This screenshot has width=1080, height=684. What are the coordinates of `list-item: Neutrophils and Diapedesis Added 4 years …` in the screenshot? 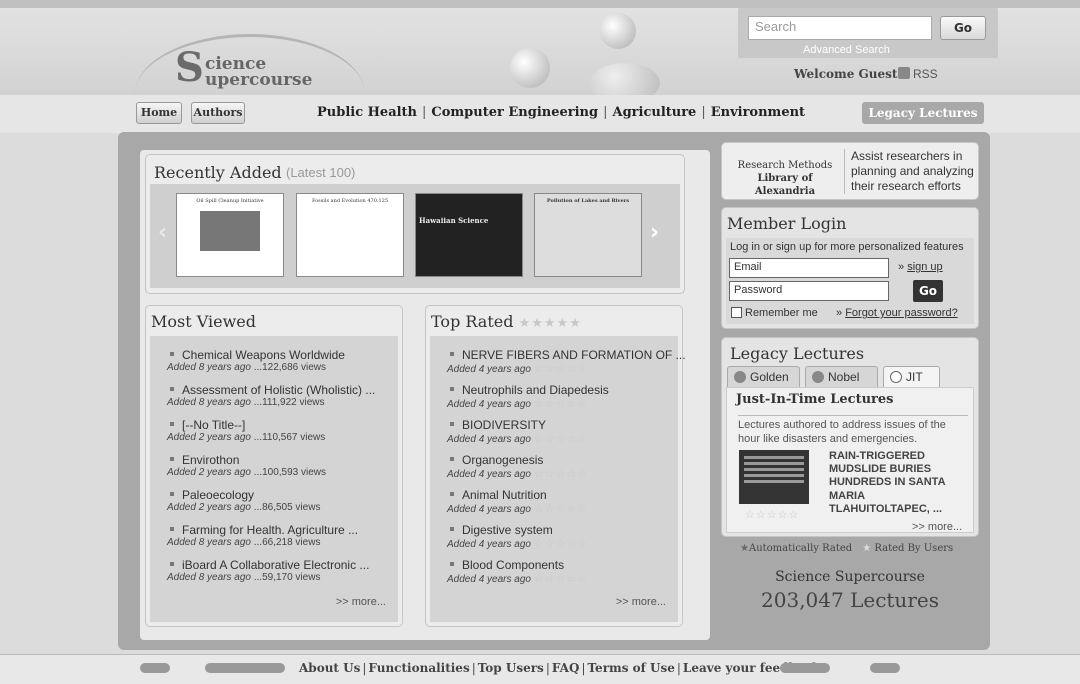 It's located at (528, 396).